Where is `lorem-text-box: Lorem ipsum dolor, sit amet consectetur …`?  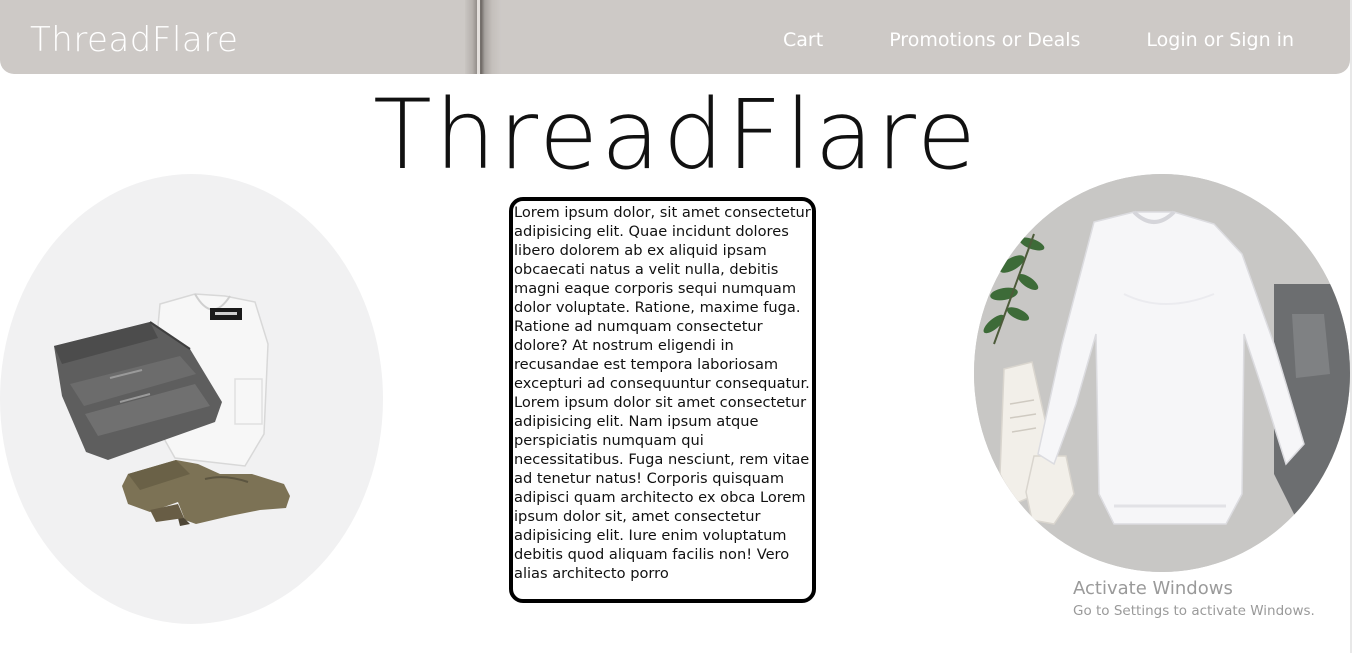
lorem-text-box: Lorem ipsum dolor, sit amet consectetur … is located at coordinates (662, 400).